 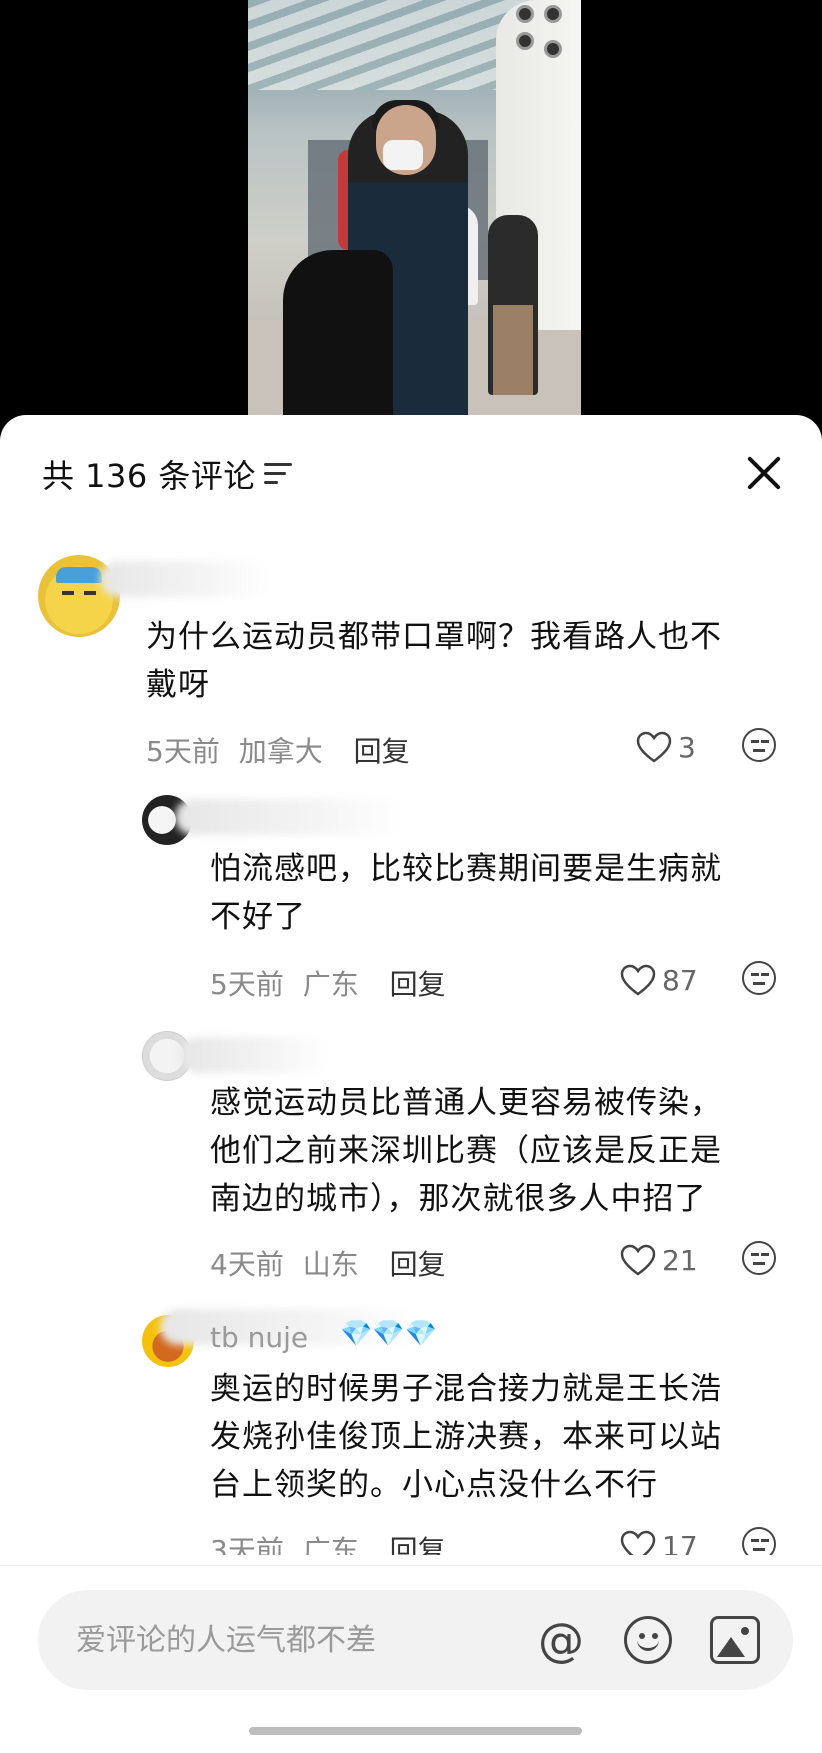 What do you see at coordinates (764, 473) in the screenshot?
I see `close-icon` at bounding box center [764, 473].